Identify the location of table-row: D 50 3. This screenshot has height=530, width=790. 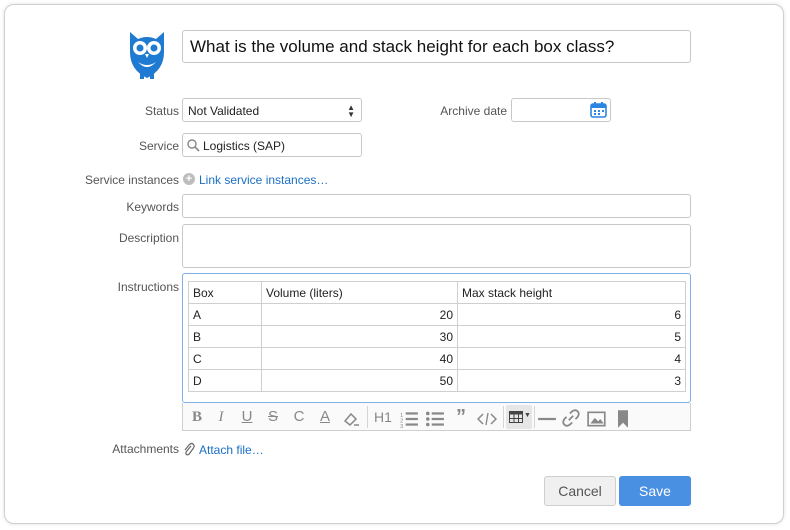
(437, 380).